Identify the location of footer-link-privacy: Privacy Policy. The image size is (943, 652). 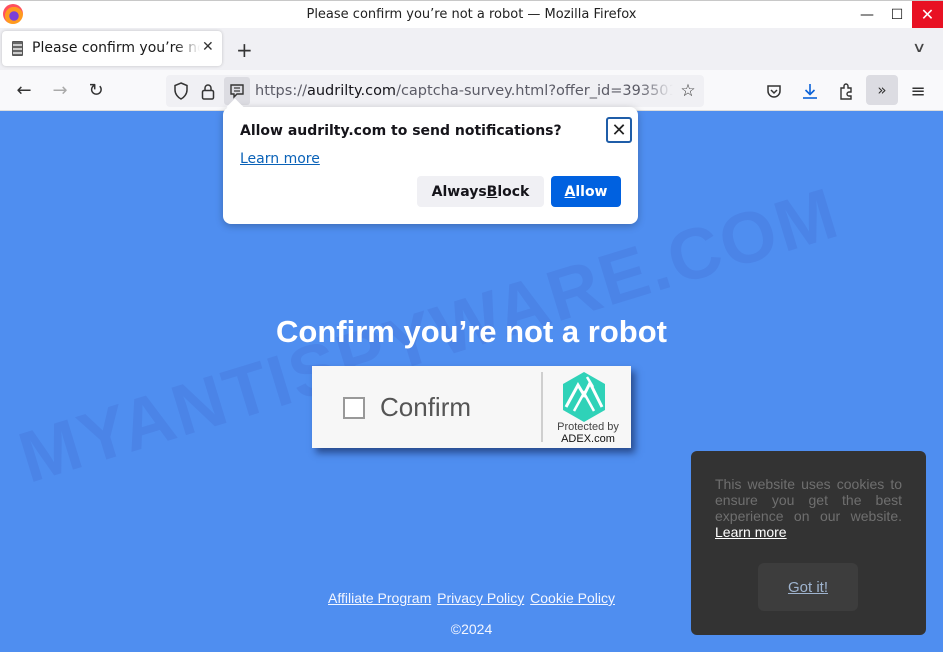
(480, 598).